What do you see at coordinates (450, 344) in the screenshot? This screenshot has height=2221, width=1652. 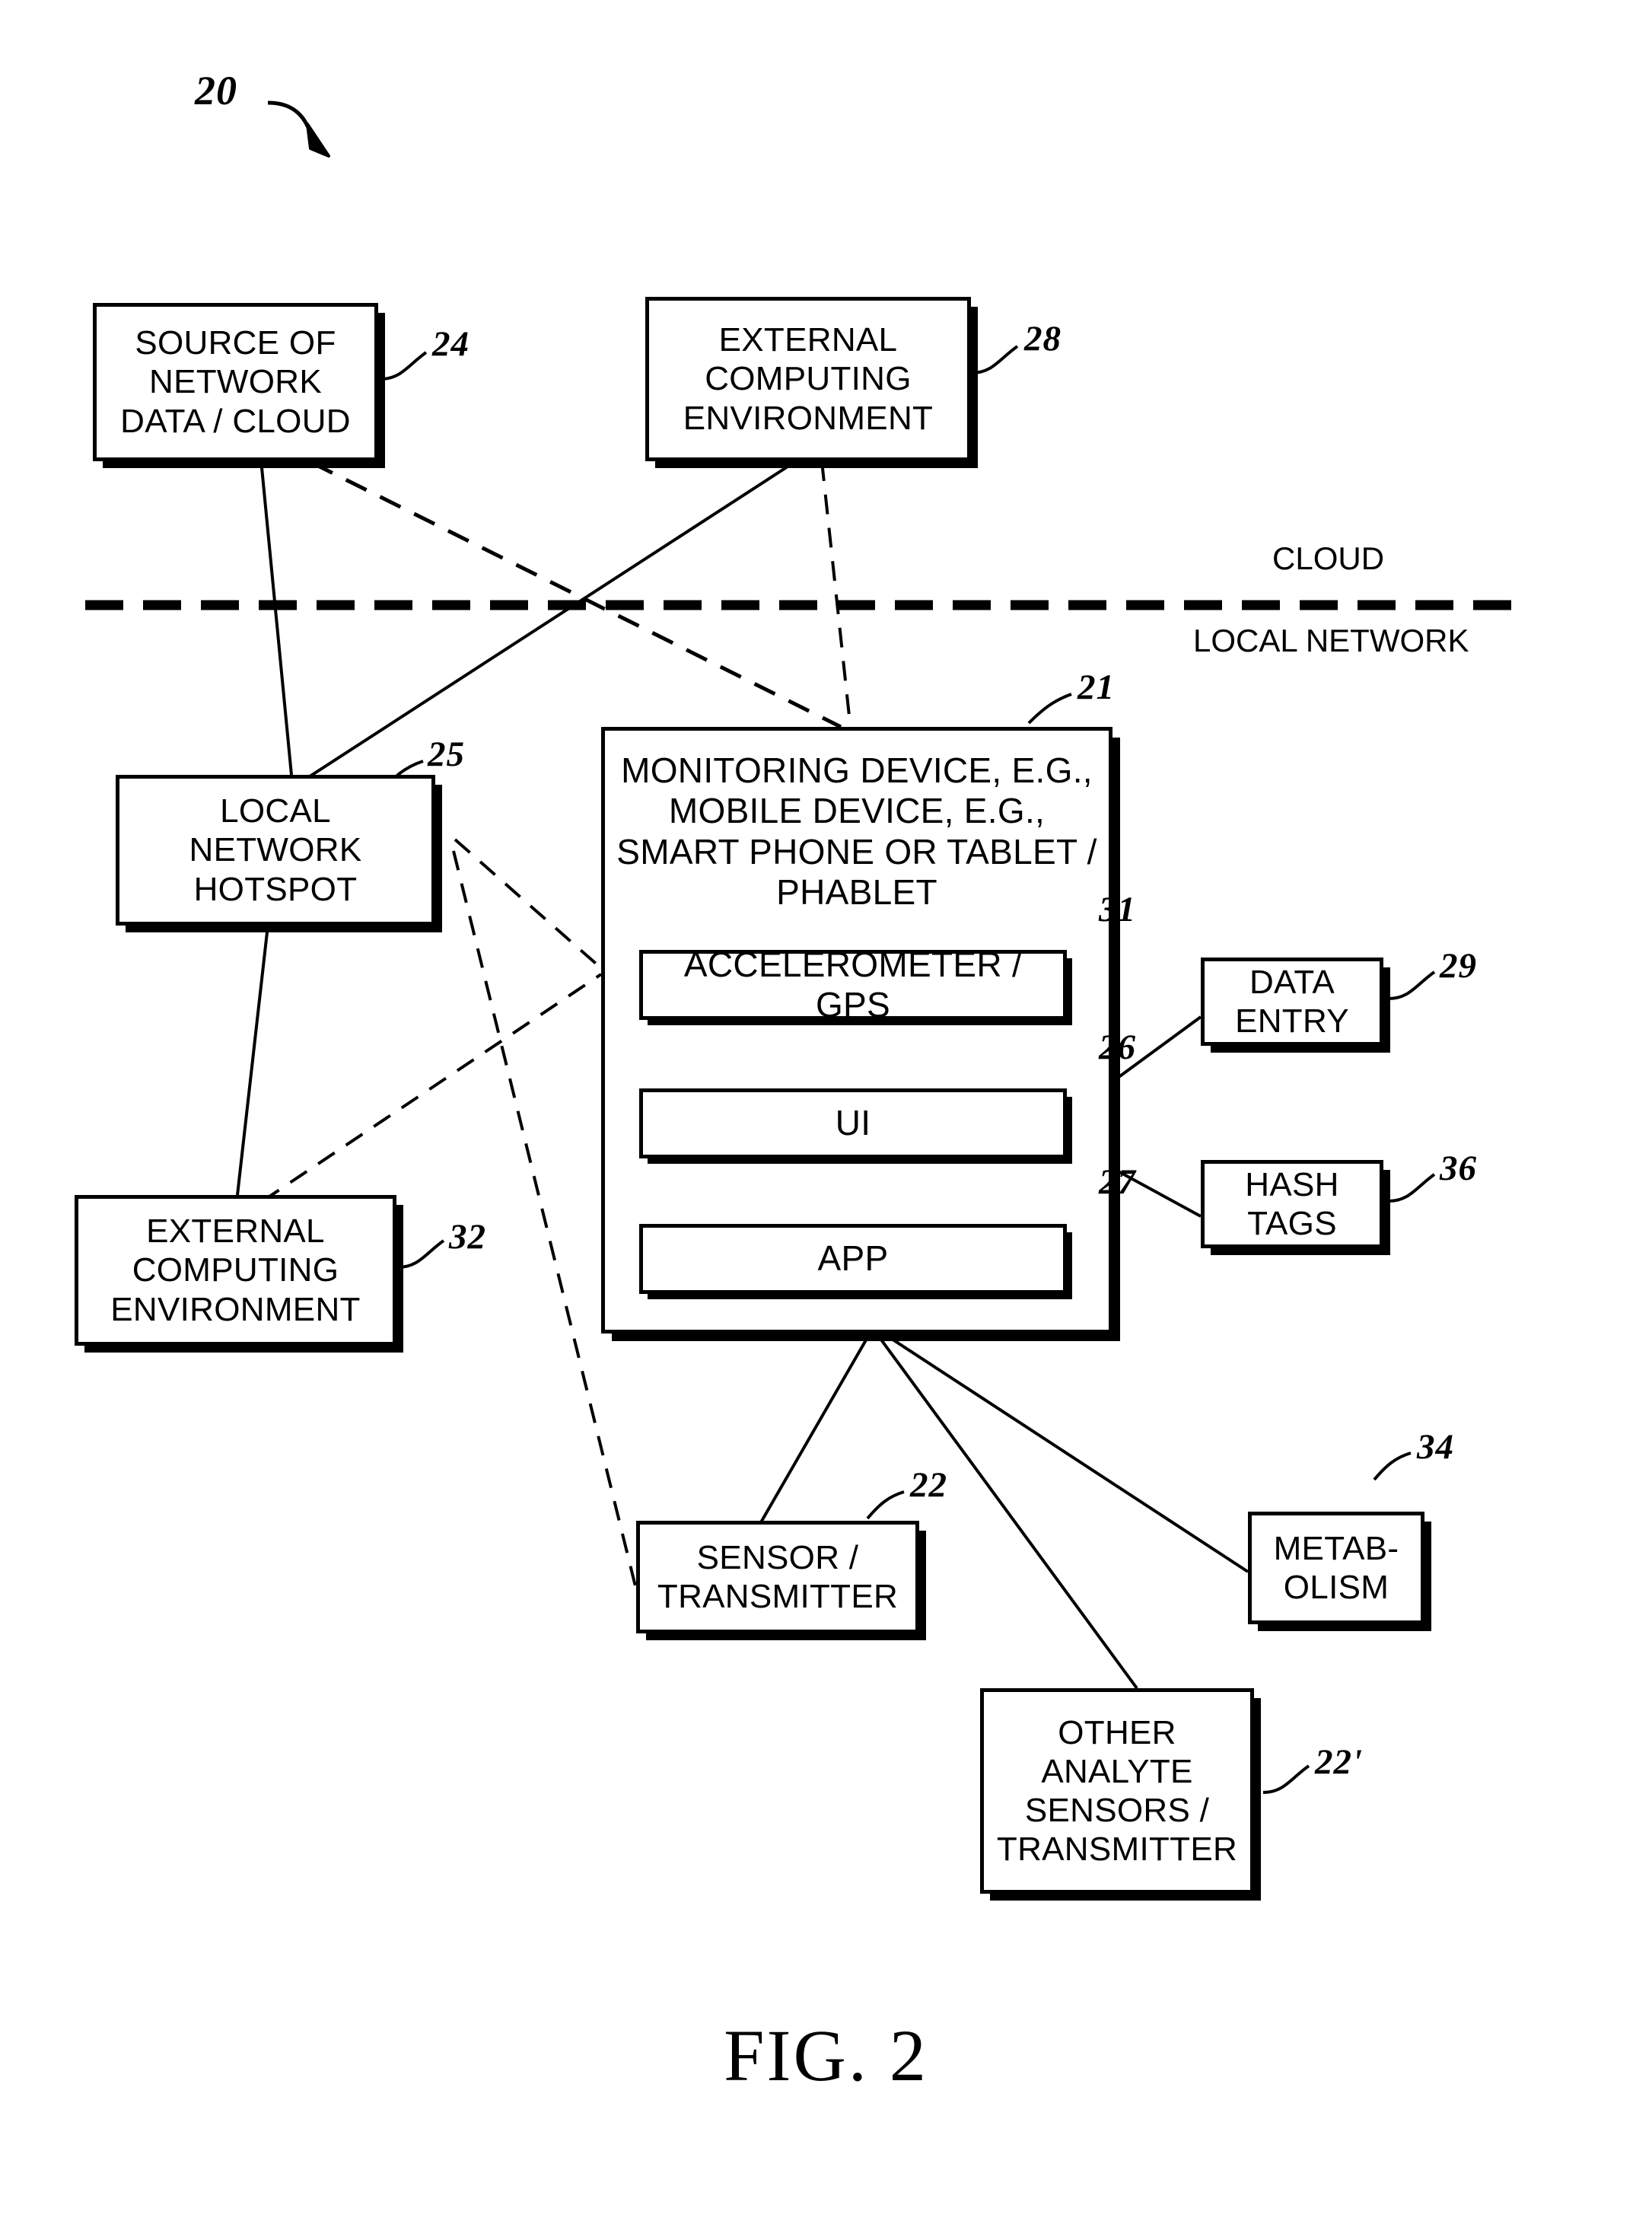 I see `ref-24: 24` at bounding box center [450, 344].